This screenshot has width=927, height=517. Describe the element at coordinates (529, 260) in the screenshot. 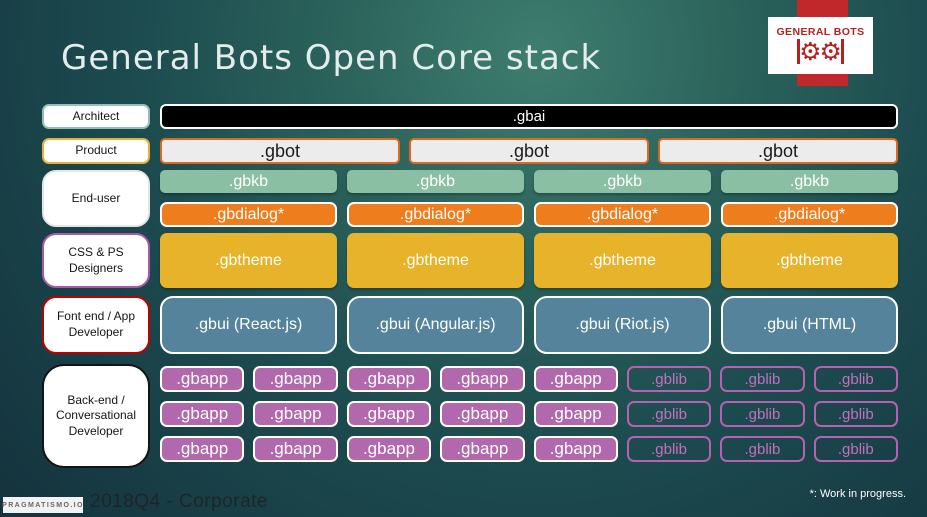

I see `row-gbtheme: .gbtheme .gbtheme .gbtheme .gbtheme` at that location.